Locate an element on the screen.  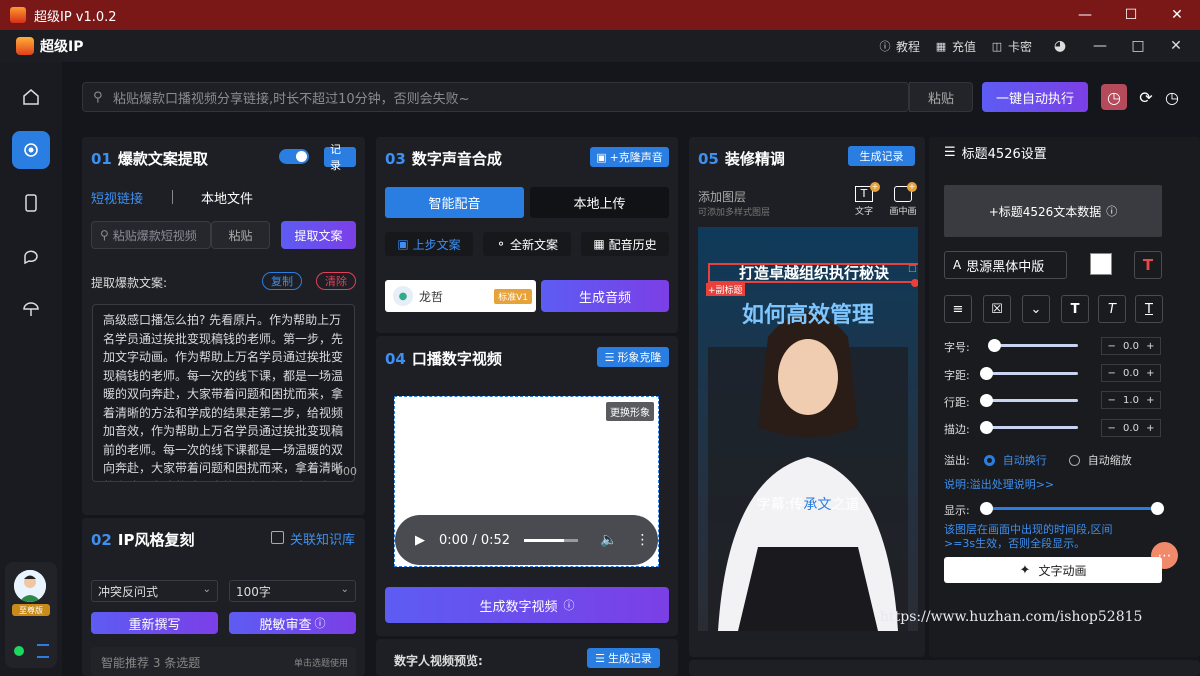
text-animation-button: ✦ 文字动画 is located at coordinates (1053, 570).